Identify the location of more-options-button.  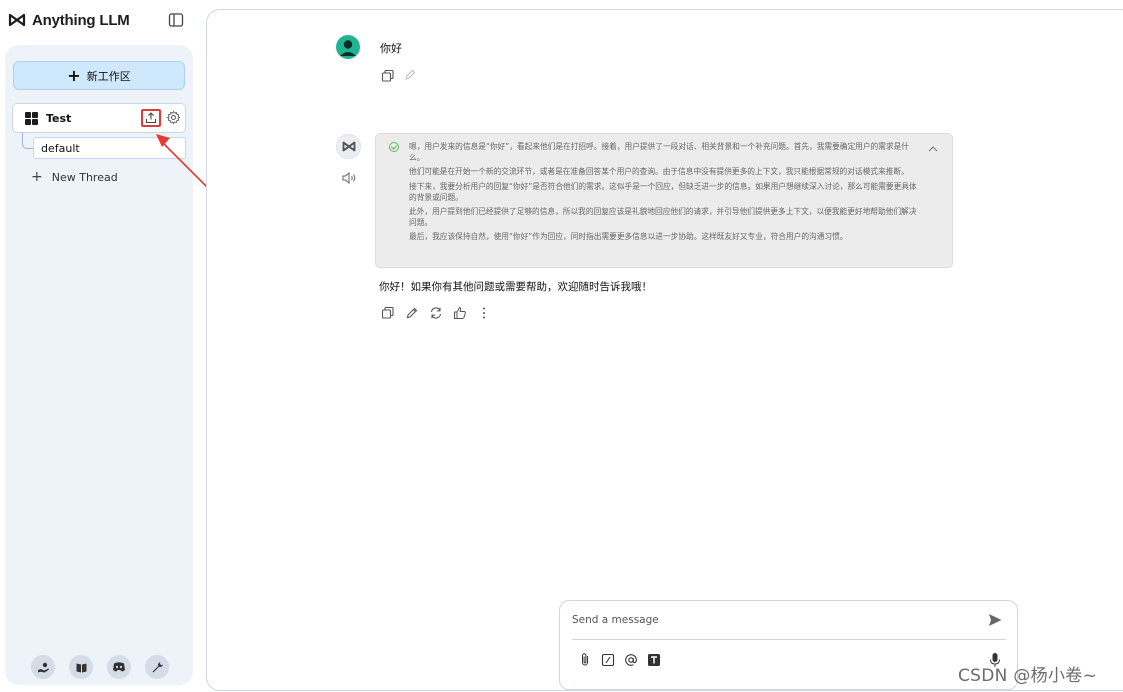
(484, 313).